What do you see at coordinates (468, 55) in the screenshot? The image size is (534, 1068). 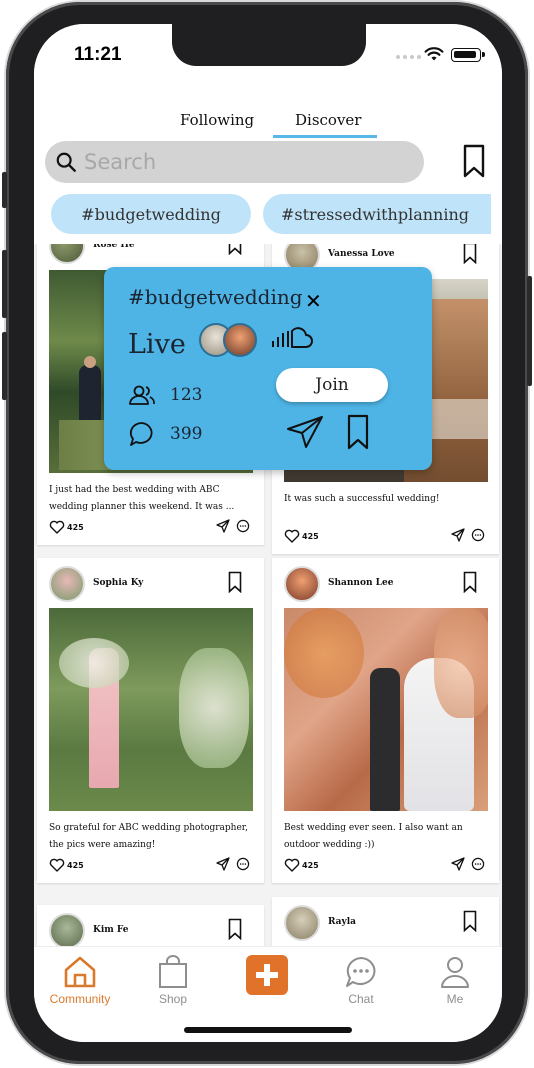 I see `battery-icon` at bounding box center [468, 55].